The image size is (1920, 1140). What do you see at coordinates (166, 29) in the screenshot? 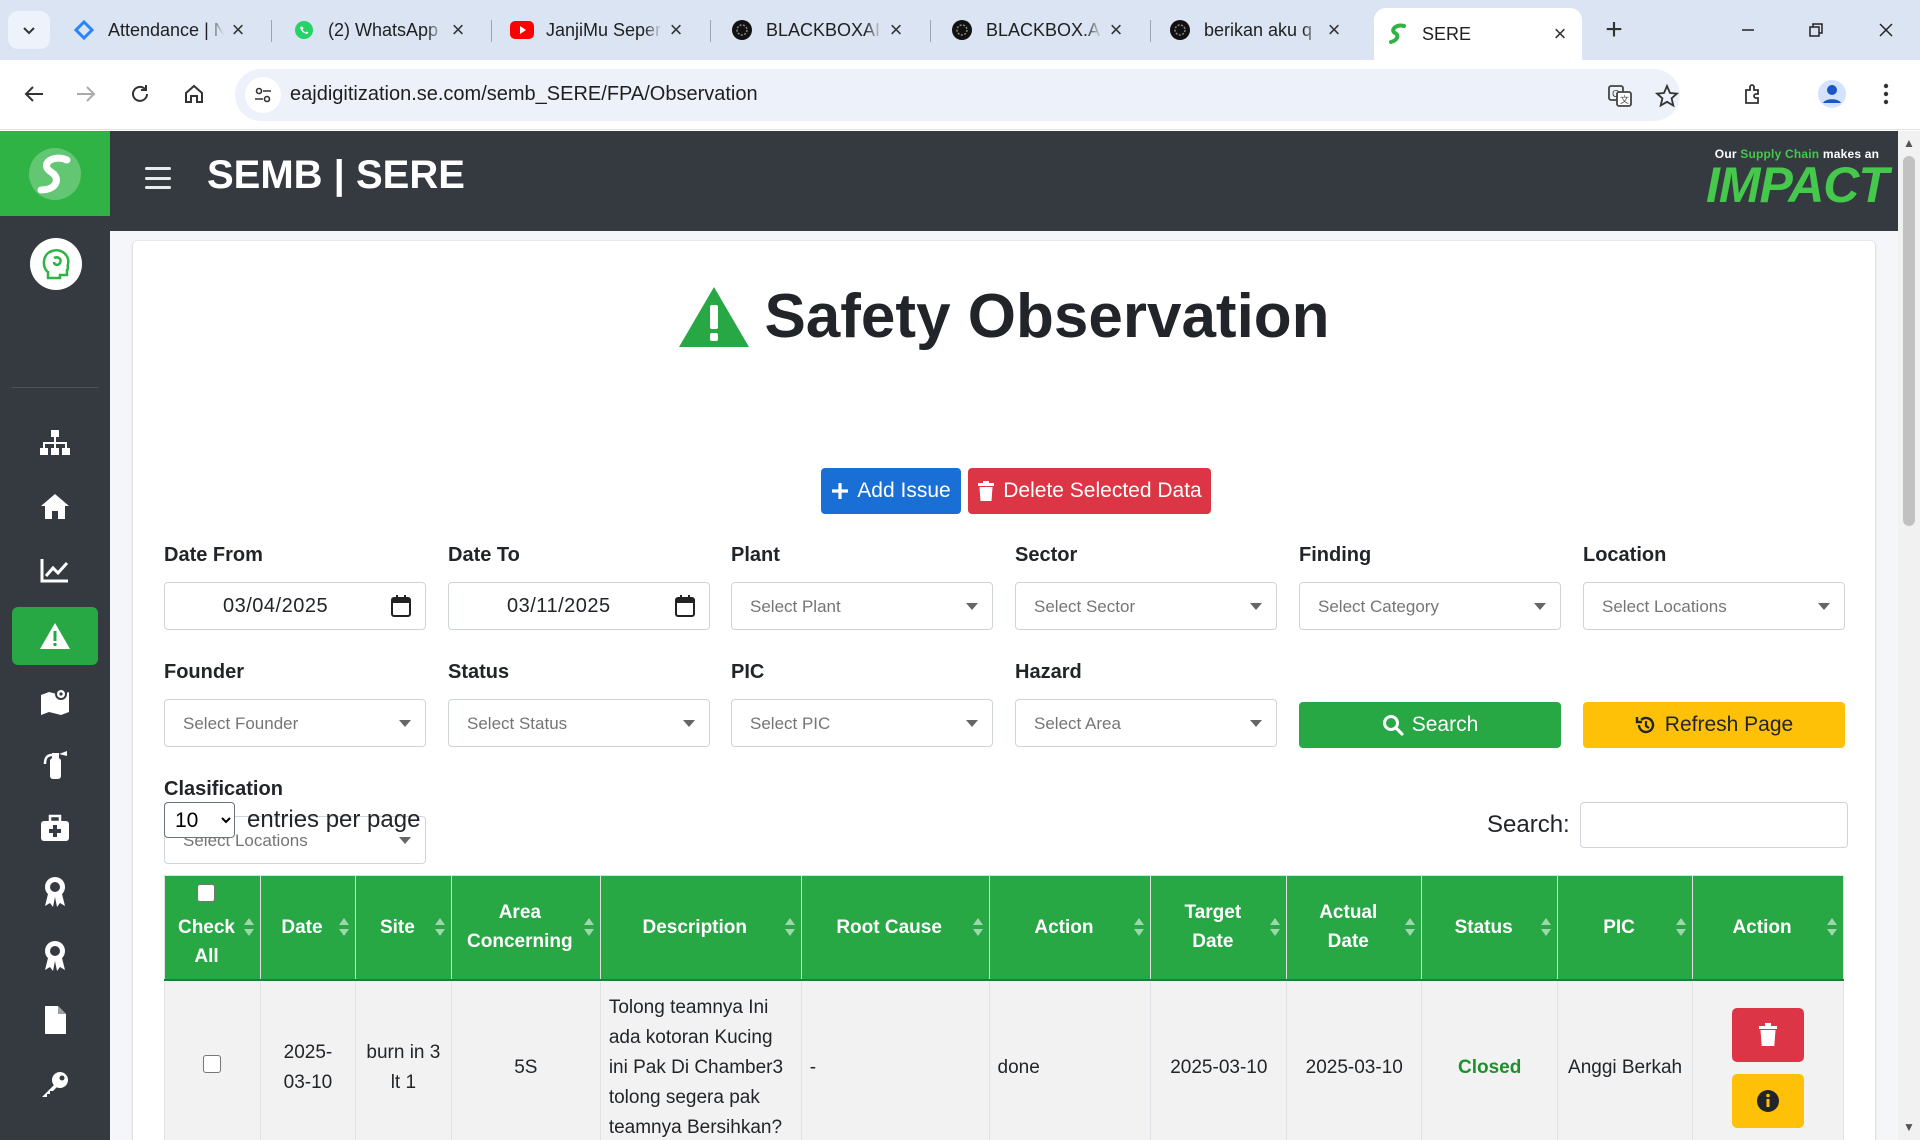
I see `tab-title: Attendance | N` at bounding box center [166, 29].